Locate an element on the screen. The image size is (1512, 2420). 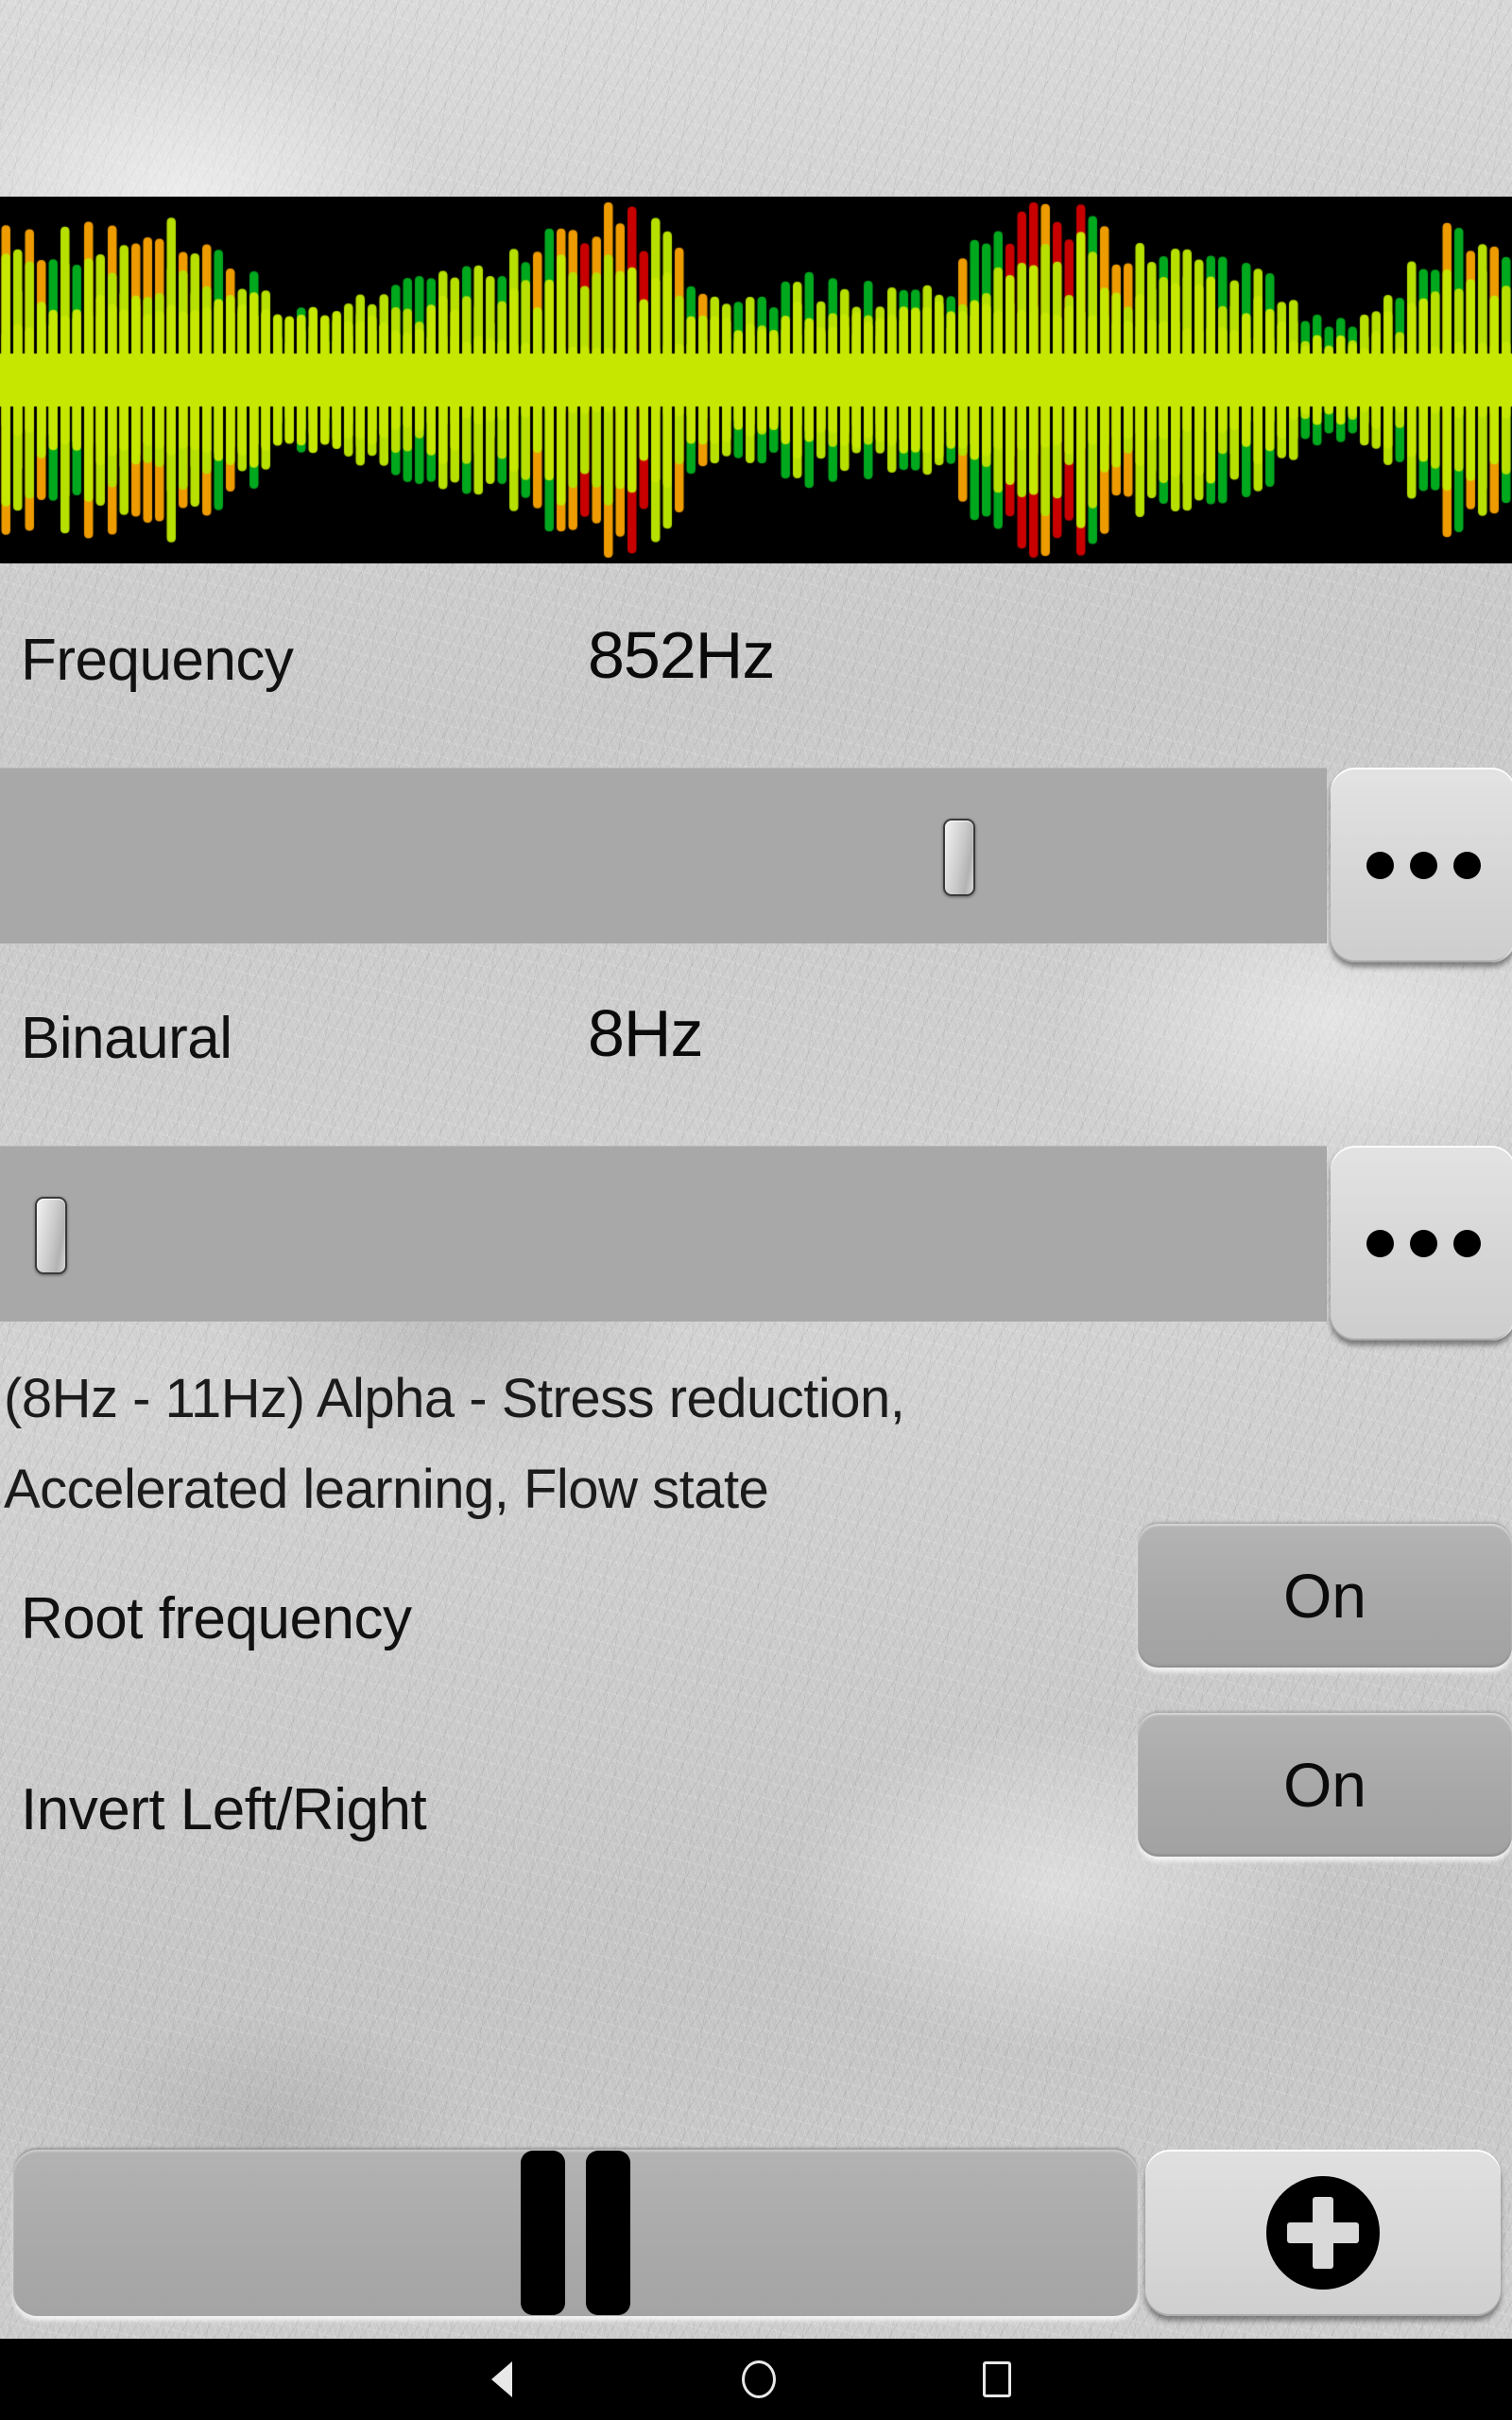
back-triangle-icon is located at coordinates (501, 2379).